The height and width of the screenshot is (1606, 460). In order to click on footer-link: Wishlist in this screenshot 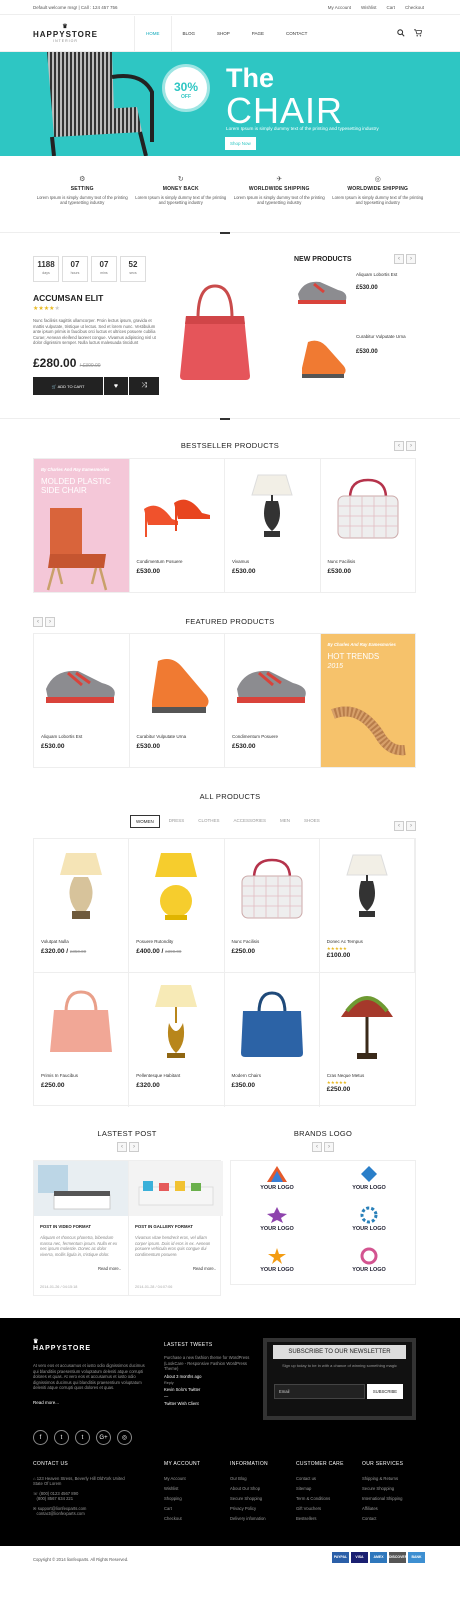, I will do `click(182, 1488)`.